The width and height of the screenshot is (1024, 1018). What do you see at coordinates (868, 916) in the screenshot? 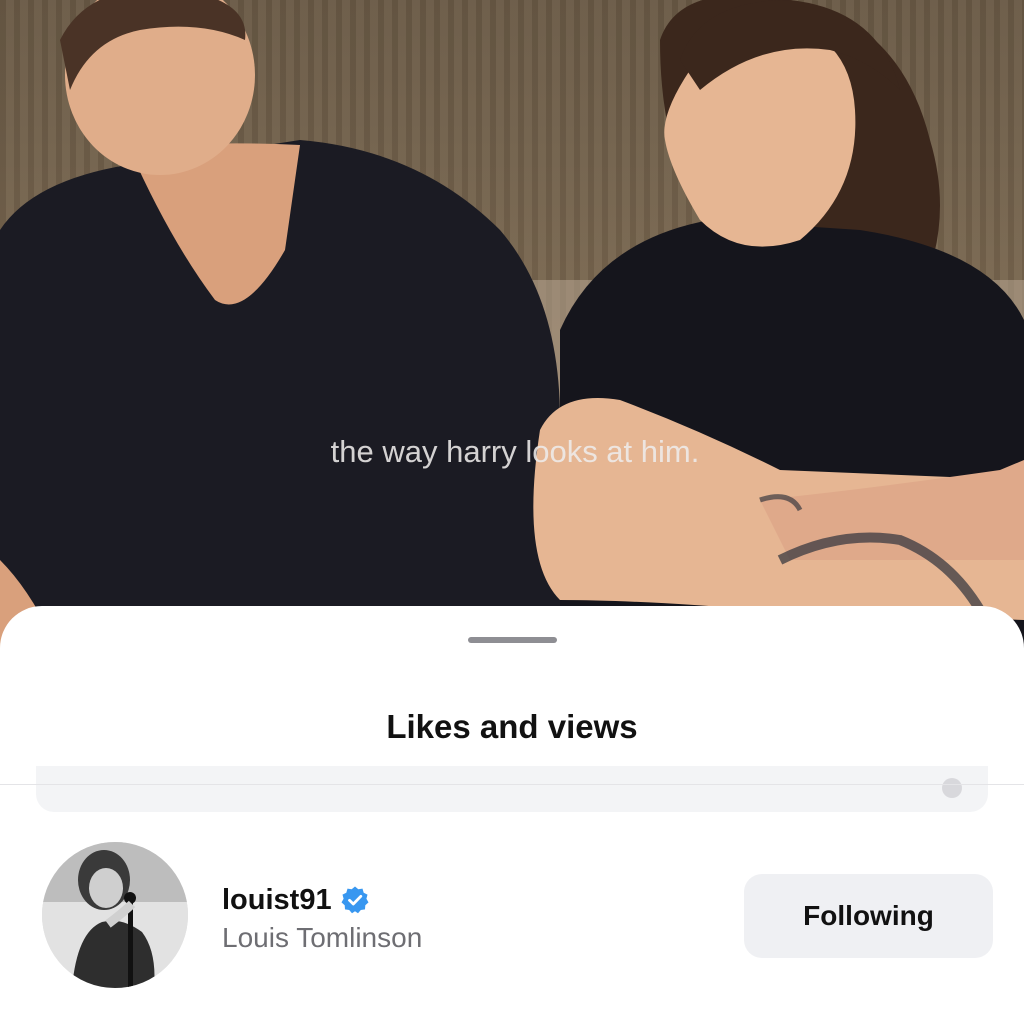
I see `following-button: Following` at bounding box center [868, 916].